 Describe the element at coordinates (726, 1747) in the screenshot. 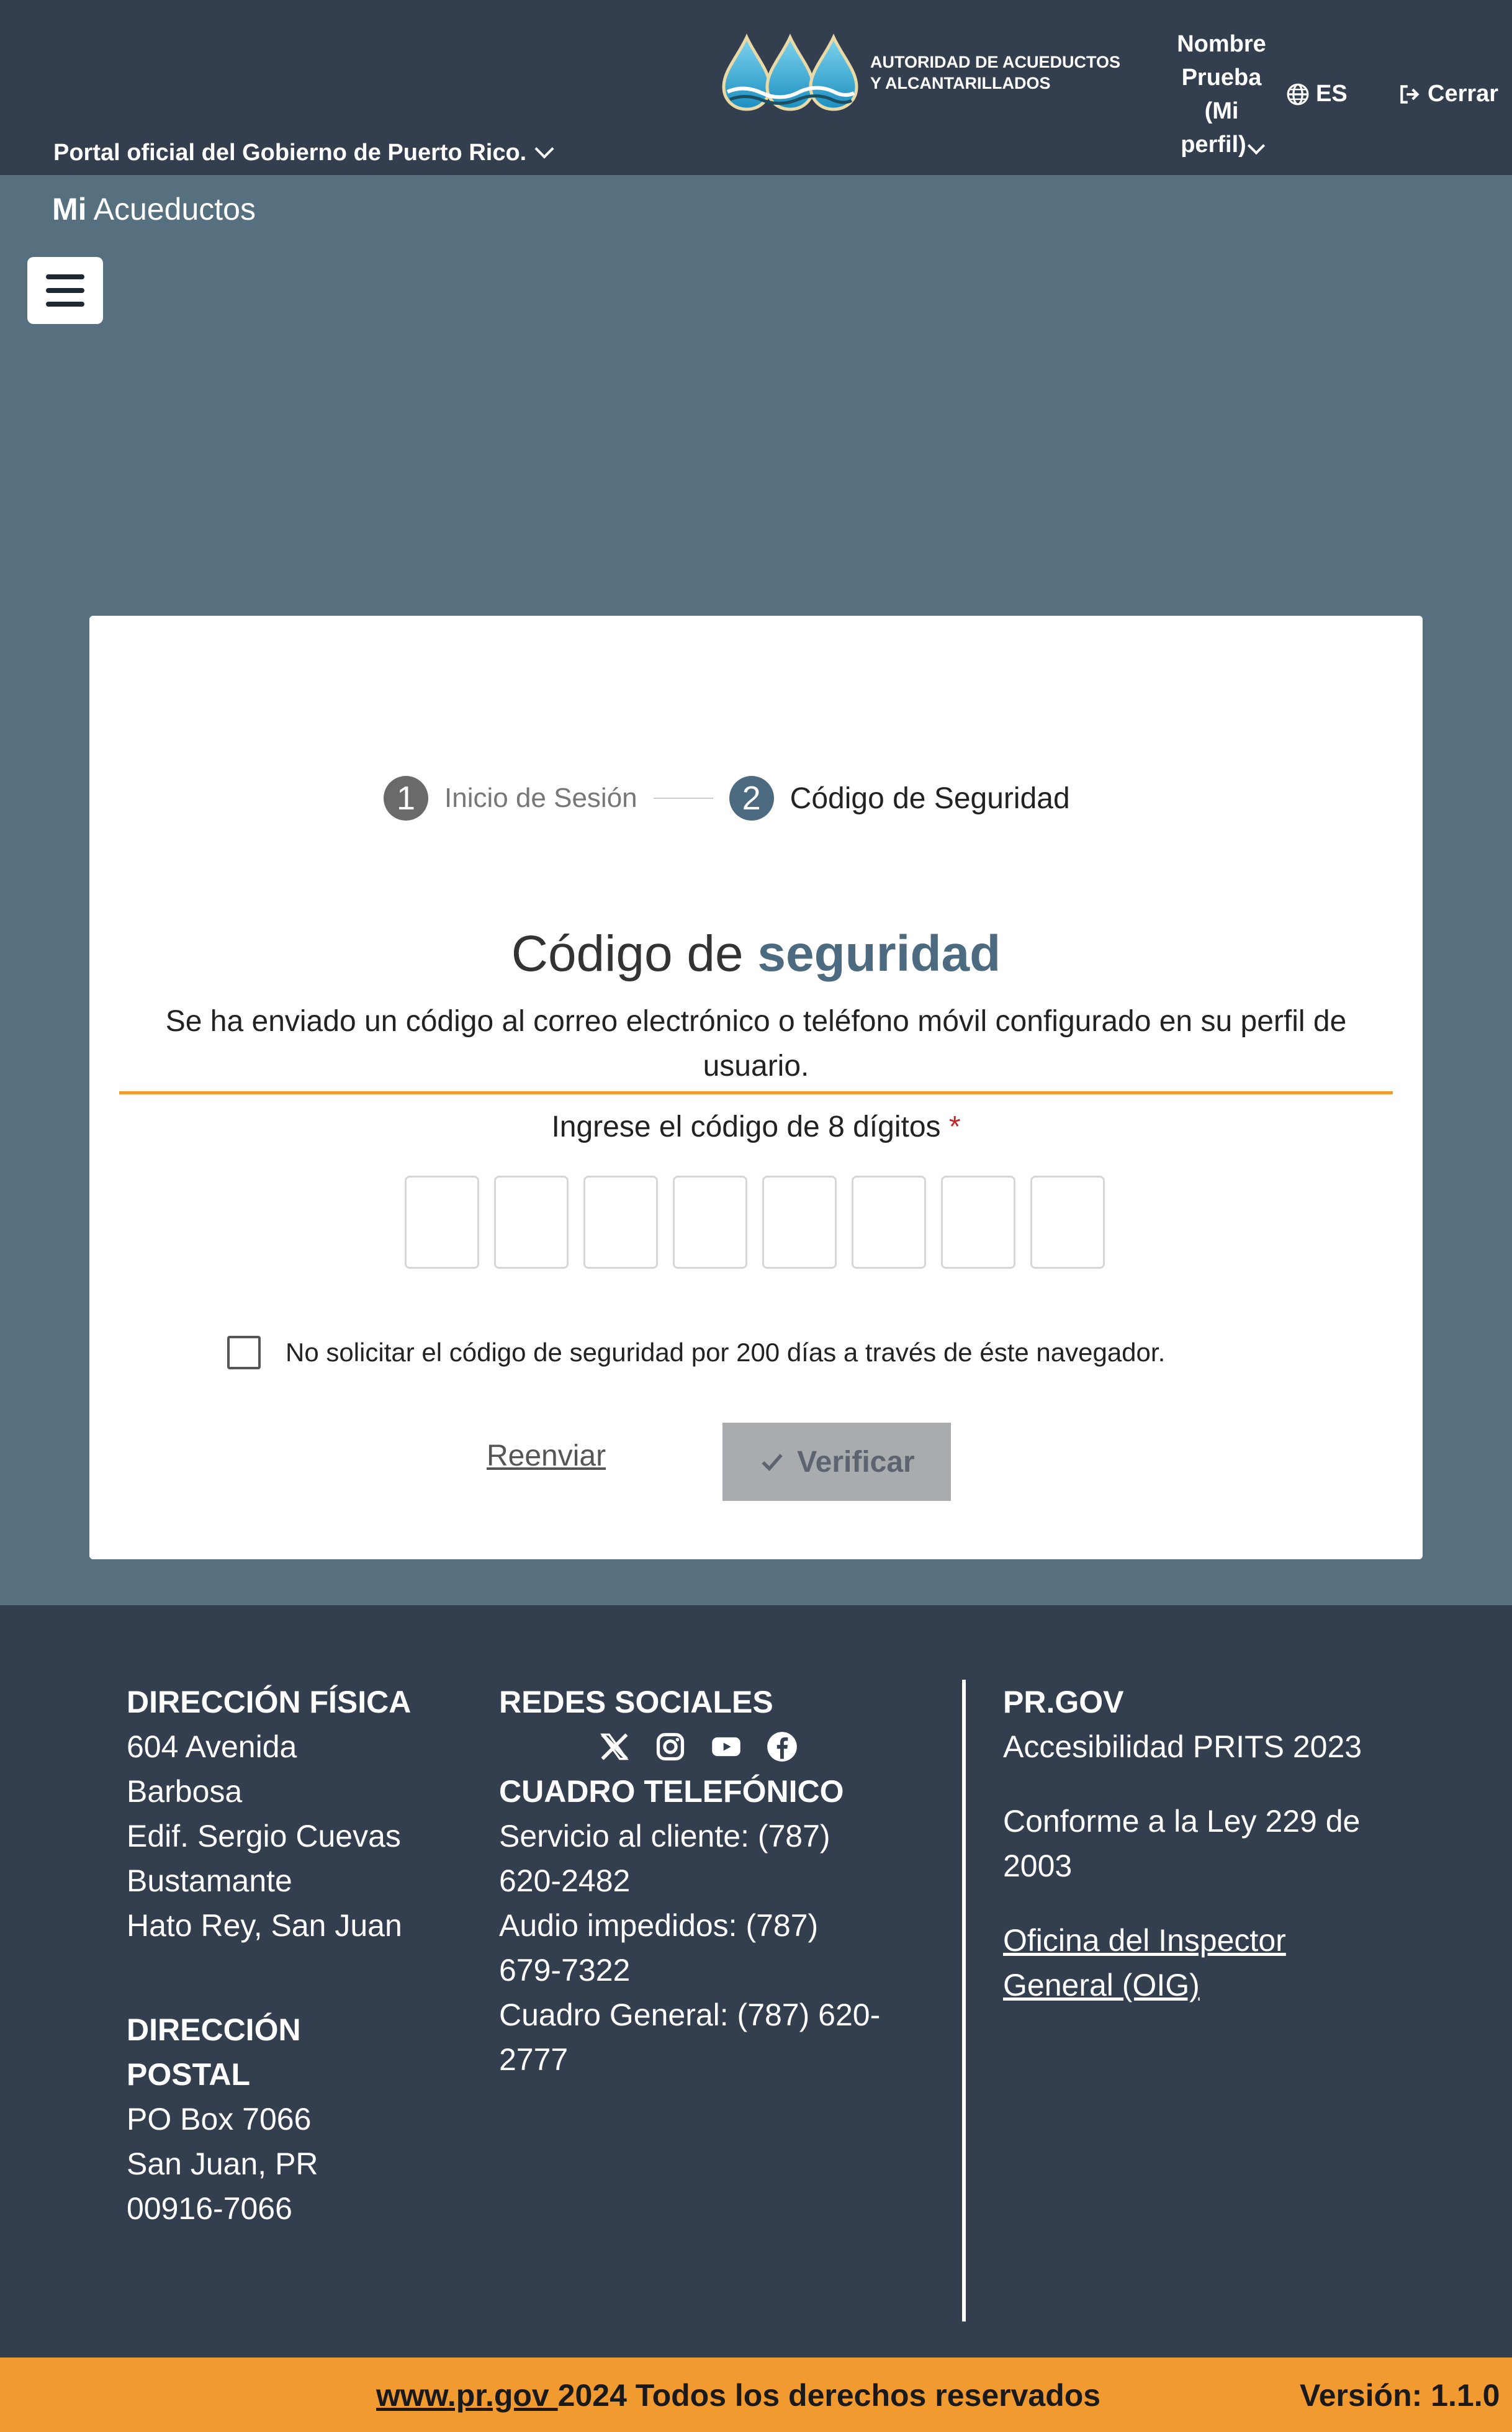

I see `youtube-icon` at that location.